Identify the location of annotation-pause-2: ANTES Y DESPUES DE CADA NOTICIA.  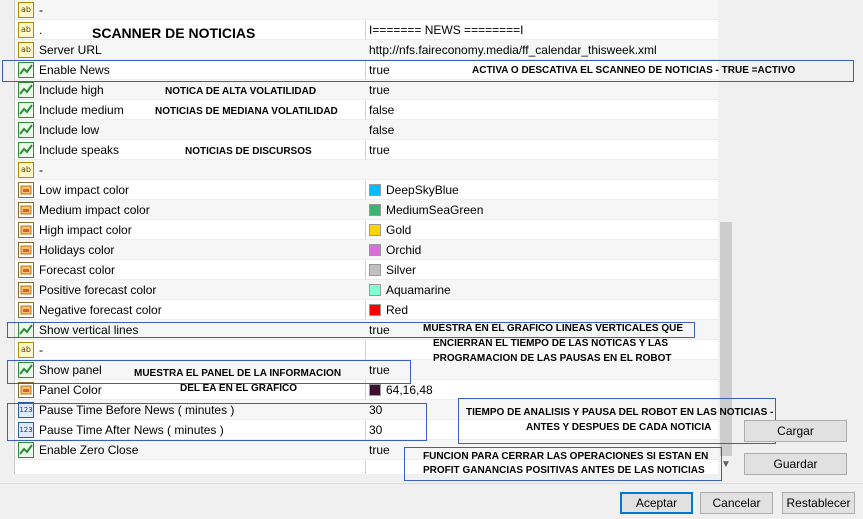
(619, 427).